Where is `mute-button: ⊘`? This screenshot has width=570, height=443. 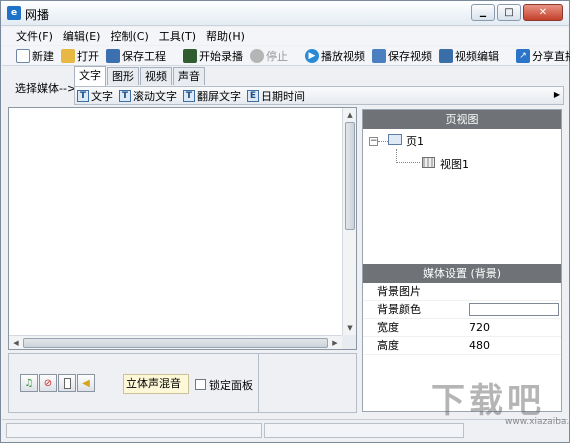
mute-button: ⊘ is located at coordinates (48, 383).